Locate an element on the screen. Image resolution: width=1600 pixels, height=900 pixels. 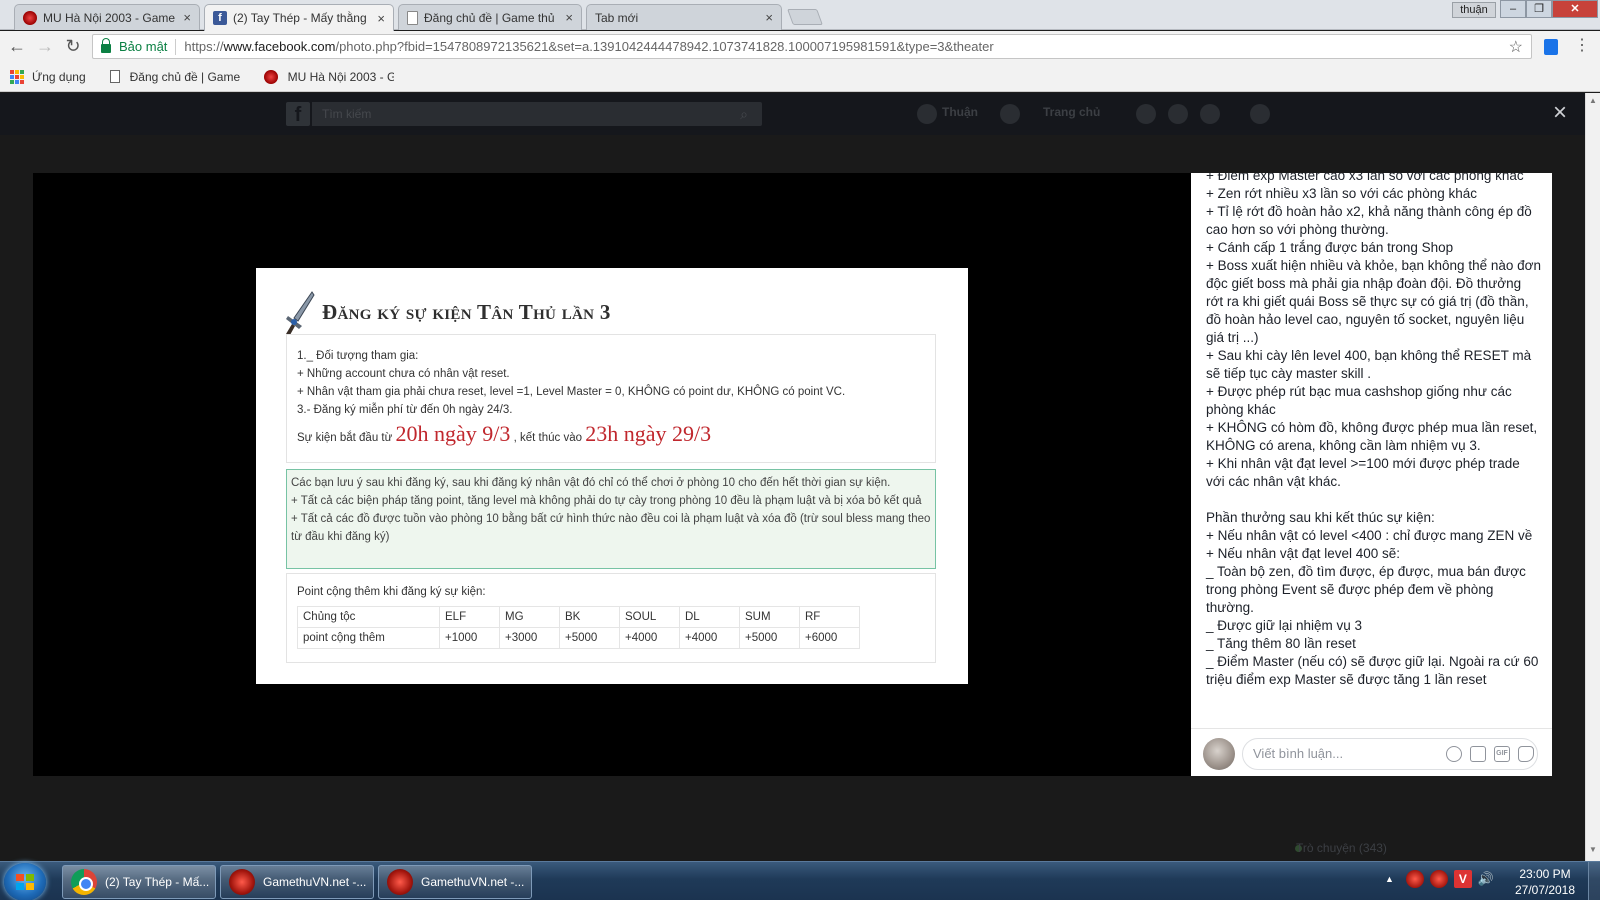
tab-dang-chu-de: Đăng chủ đề | Game thủ × is located at coordinates (490, 17).